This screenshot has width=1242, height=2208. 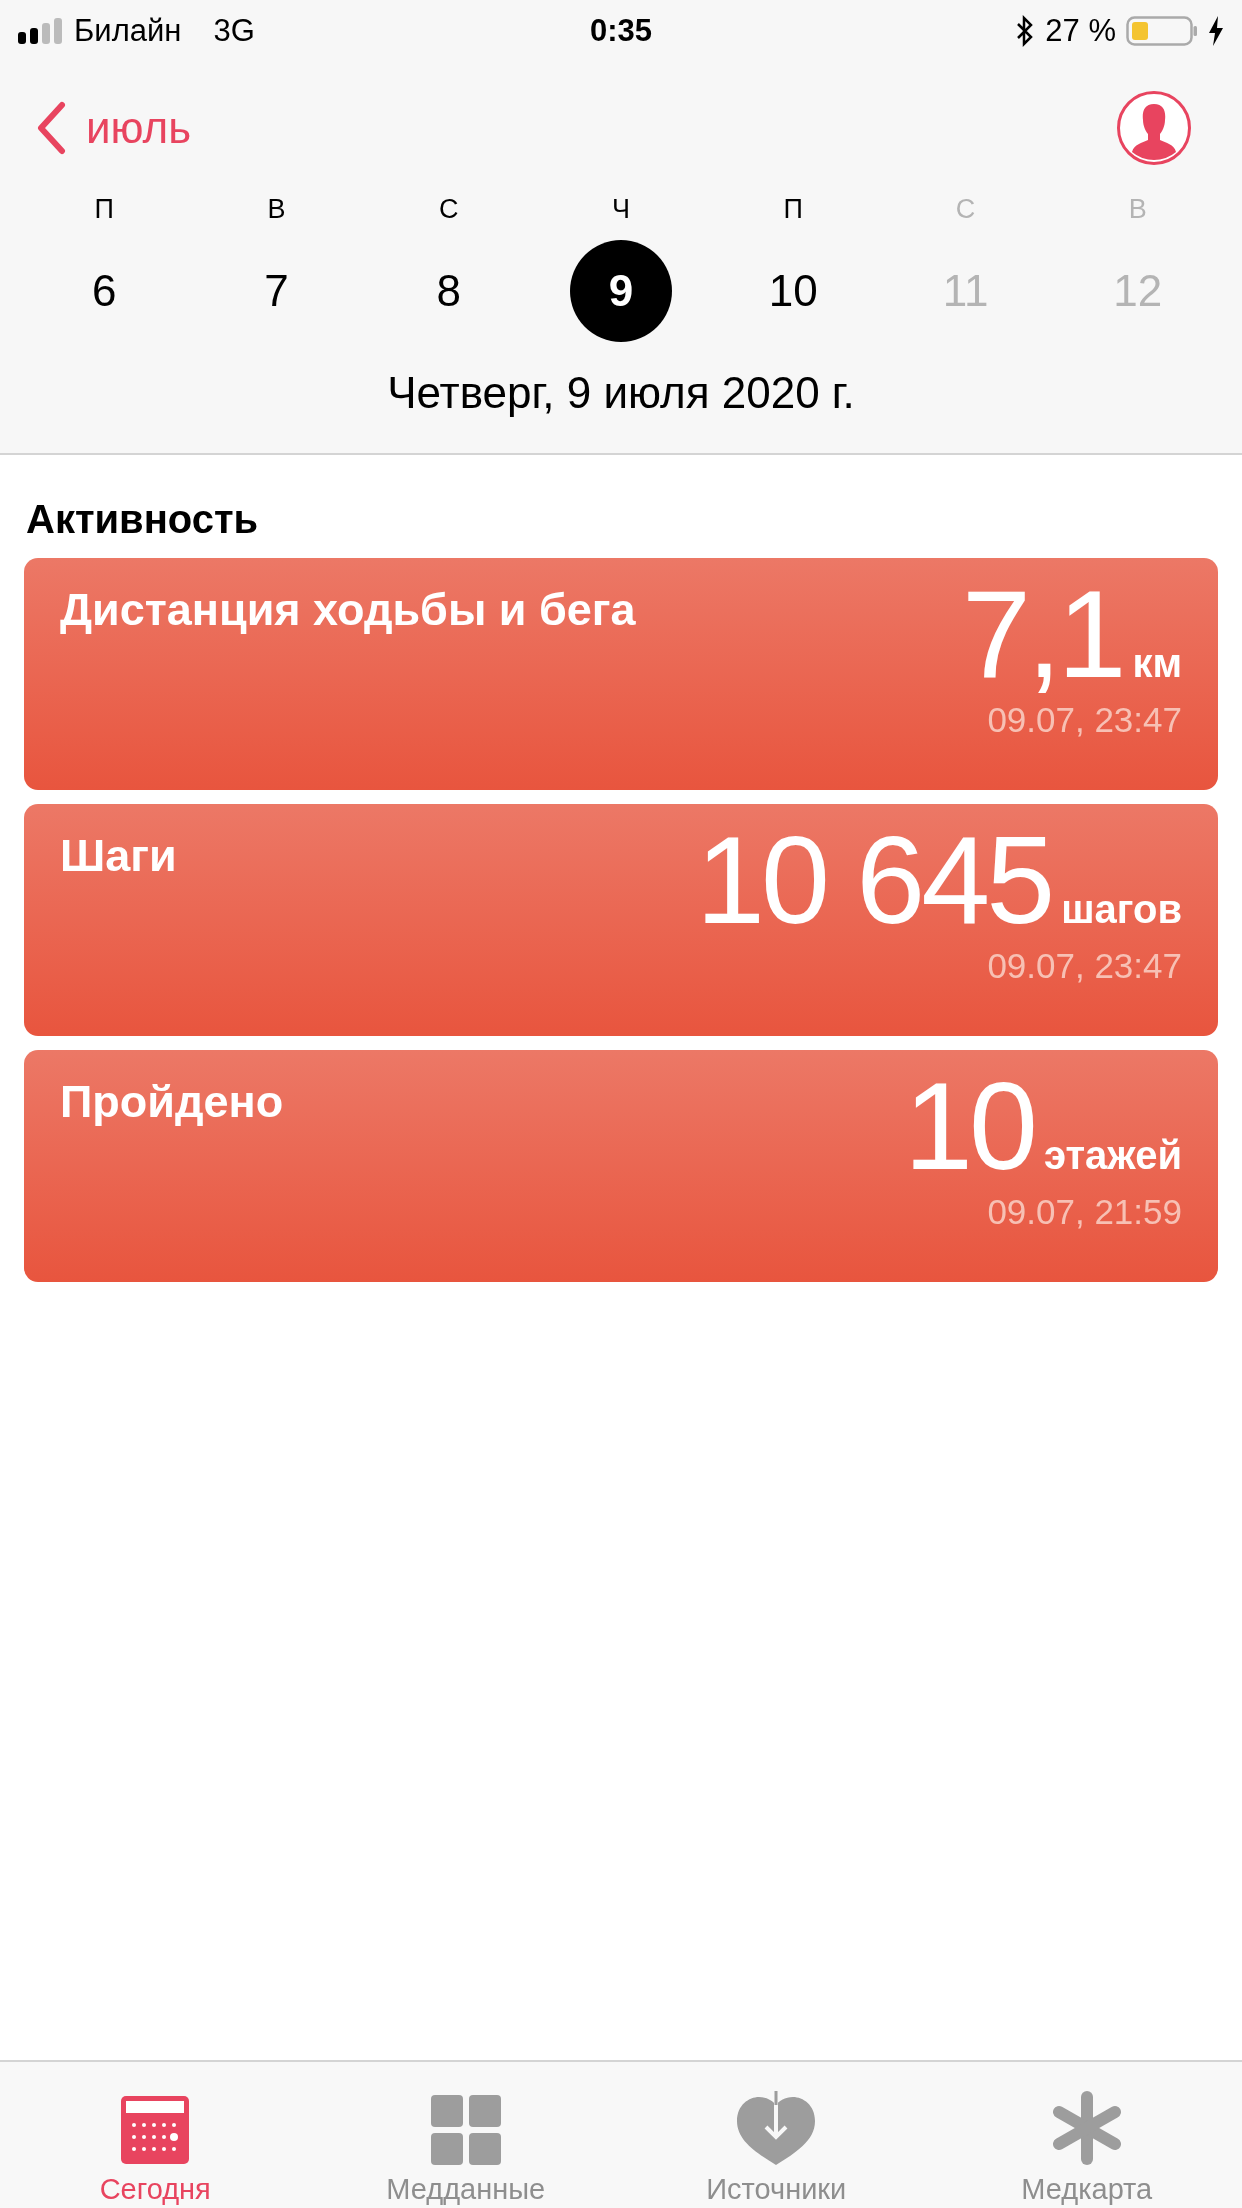 What do you see at coordinates (621, 674) in the screenshot?
I see `activity-card: Дистанция ходьбы и бега 7,1 км 09.07, 23:47` at bounding box center [621, 674].